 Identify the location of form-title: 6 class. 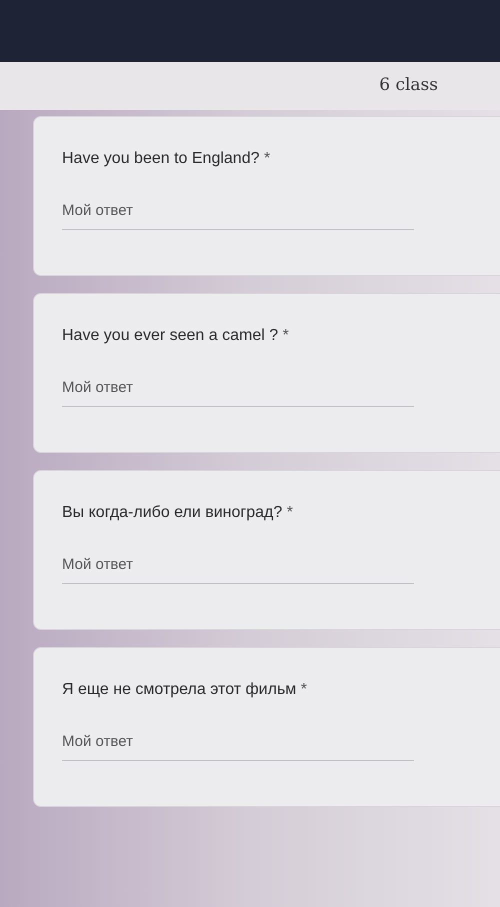
(408, 86).